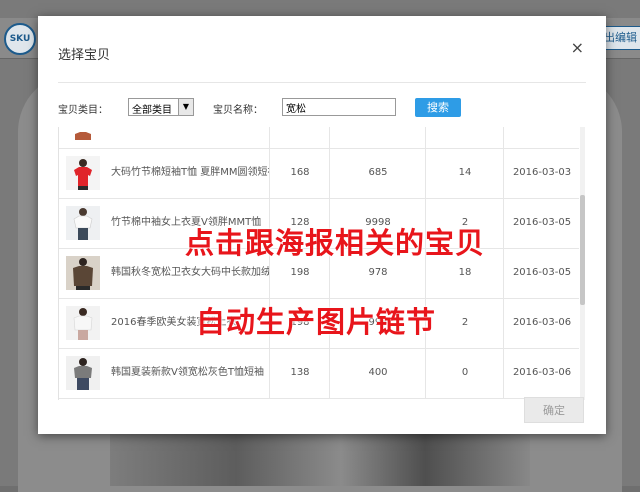  I want to click on item-name-label: 宝贝名称：, so click(238, 110).